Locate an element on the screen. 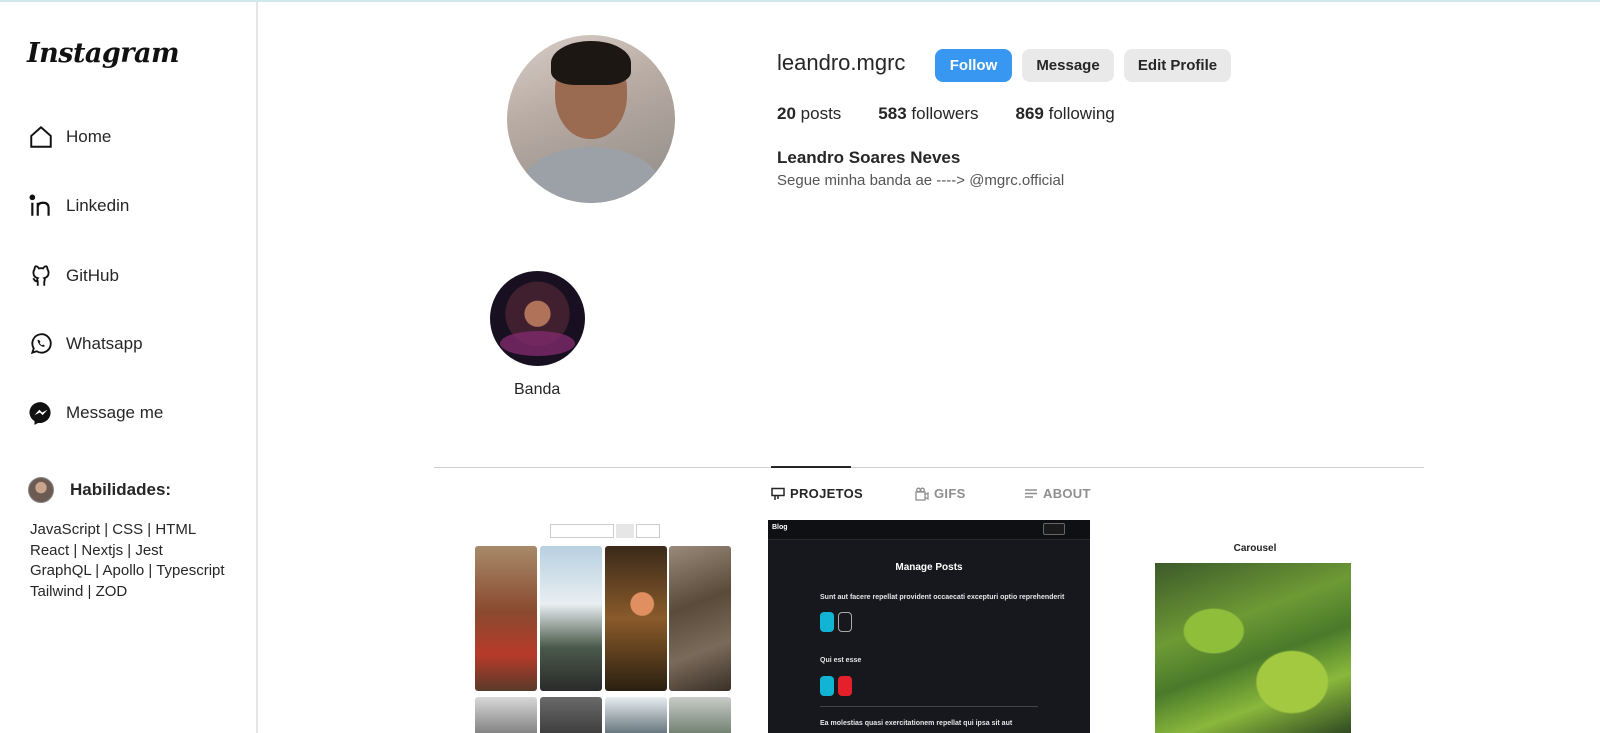  skill-line: JavaScript | CSS | HTML is located at coordinates (113, 529).